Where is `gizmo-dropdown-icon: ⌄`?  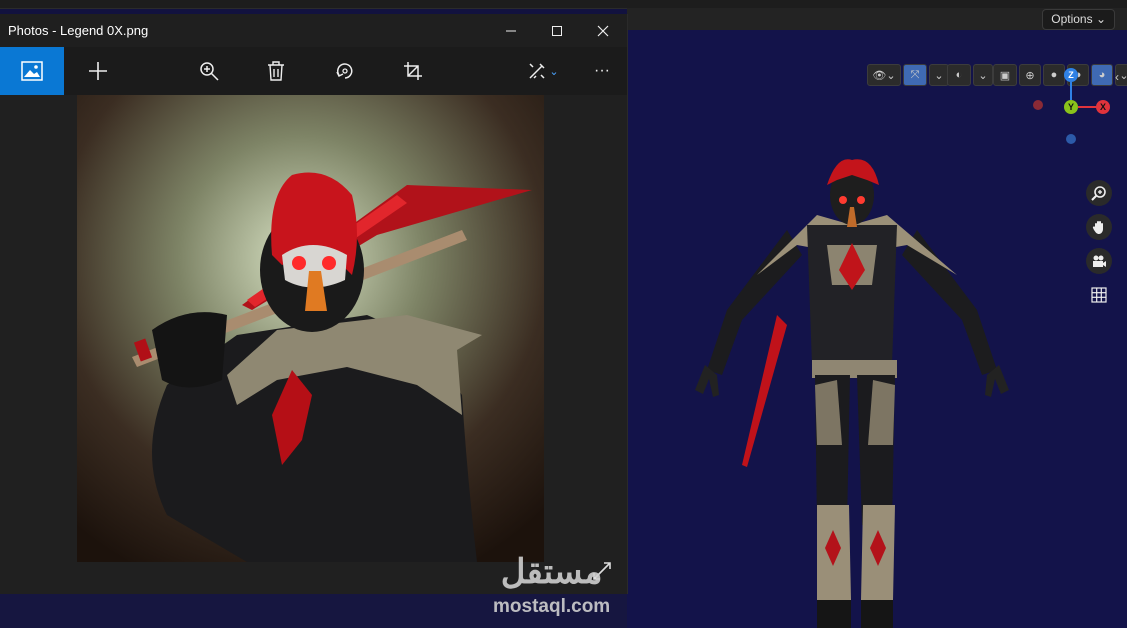 gizmo-dropdown-icon: ⌄ is located at coordinates (939, 75).